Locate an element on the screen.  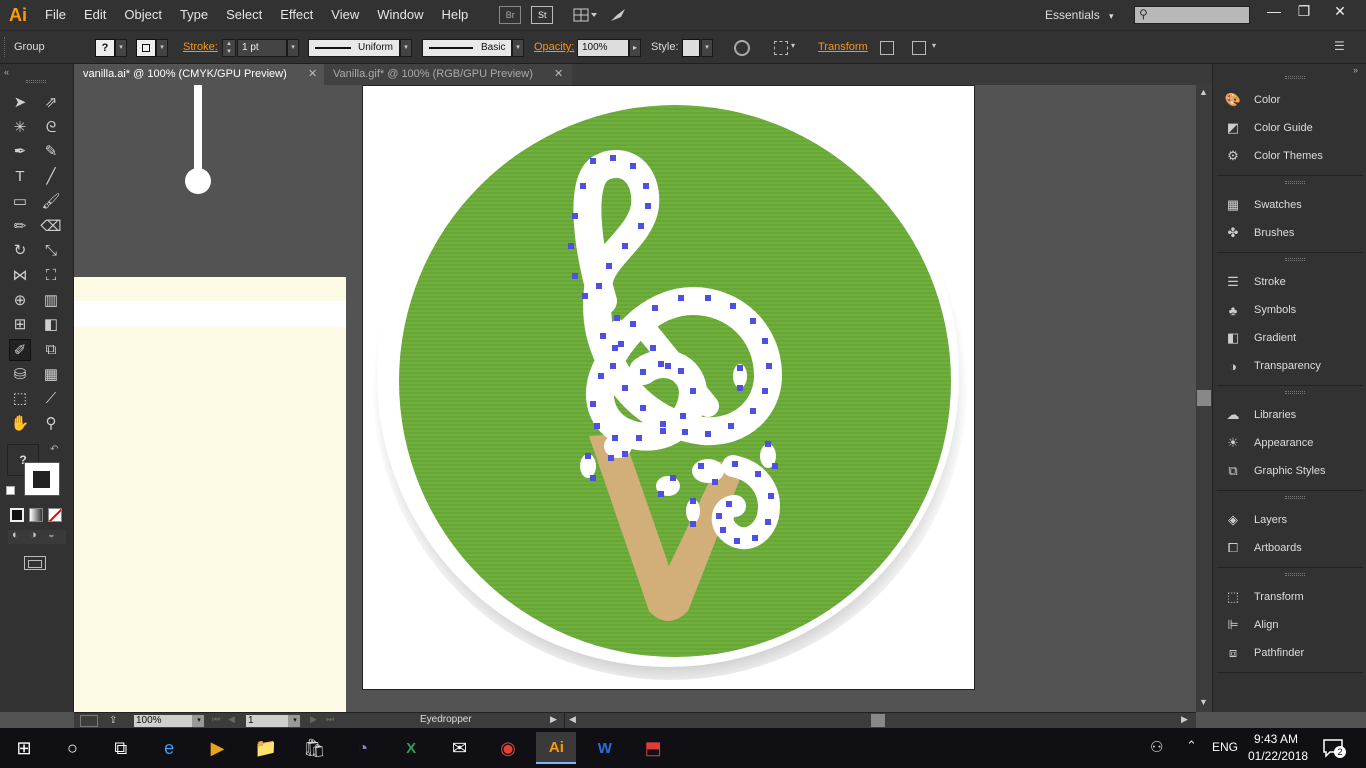
task-view-icon: ⧉ is located at coordinates (121, 748).